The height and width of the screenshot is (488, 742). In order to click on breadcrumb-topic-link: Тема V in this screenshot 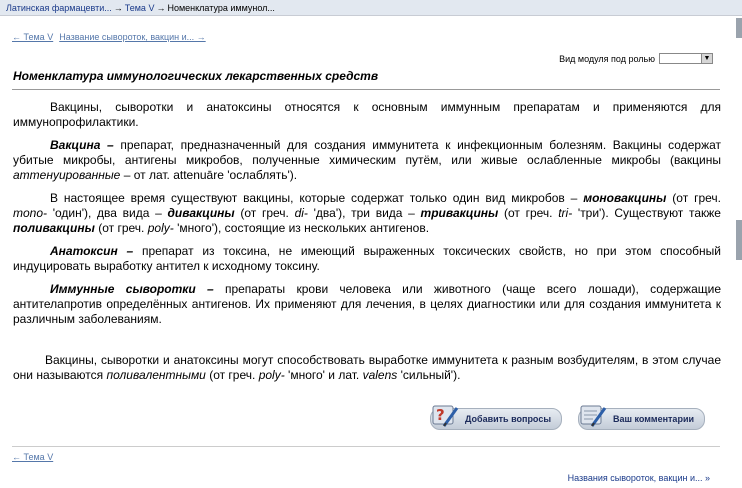, I will do `click(140, 8)`.